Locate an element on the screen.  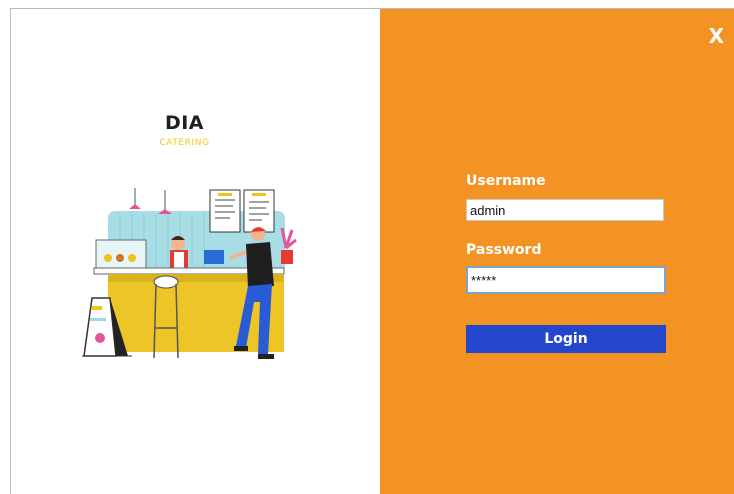
username-input is located at coordinates (565, 210).